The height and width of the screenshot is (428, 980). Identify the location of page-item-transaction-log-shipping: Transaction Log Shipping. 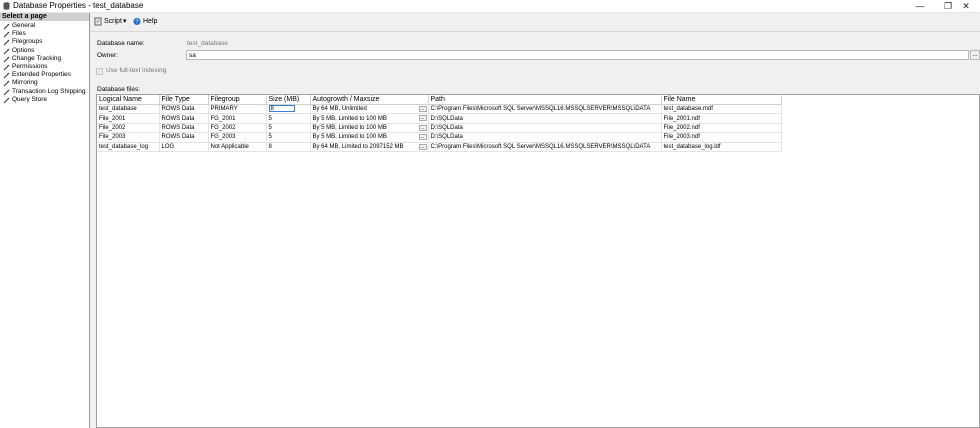
(42, 92).